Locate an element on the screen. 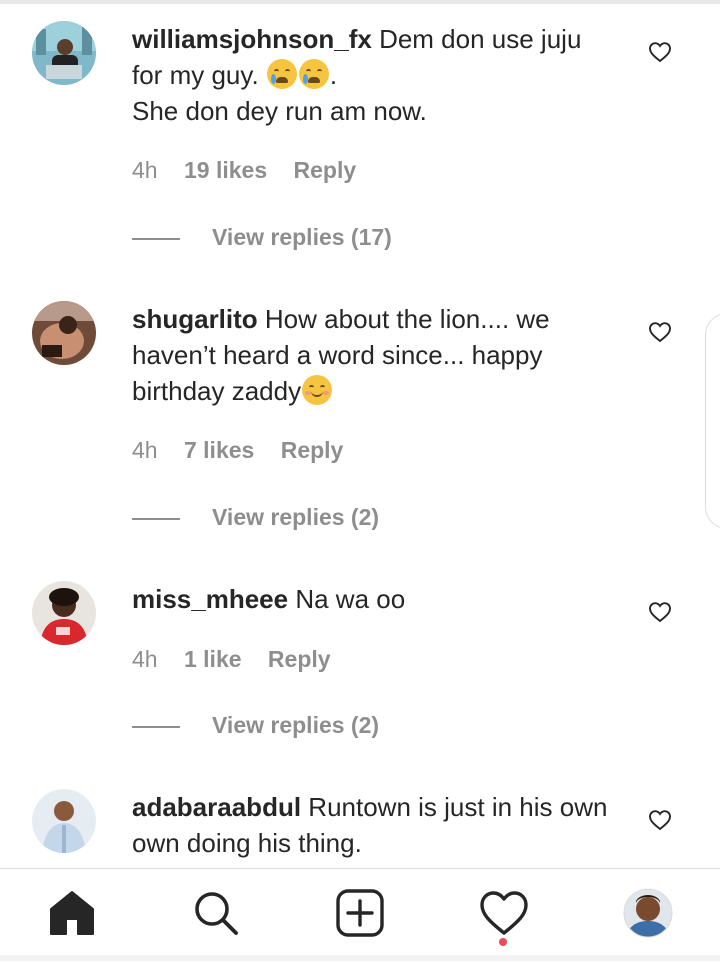 The width and height of the screenshot is (720, 962). view-replies-button: View replies (17) is located at coordinates (262, 237).